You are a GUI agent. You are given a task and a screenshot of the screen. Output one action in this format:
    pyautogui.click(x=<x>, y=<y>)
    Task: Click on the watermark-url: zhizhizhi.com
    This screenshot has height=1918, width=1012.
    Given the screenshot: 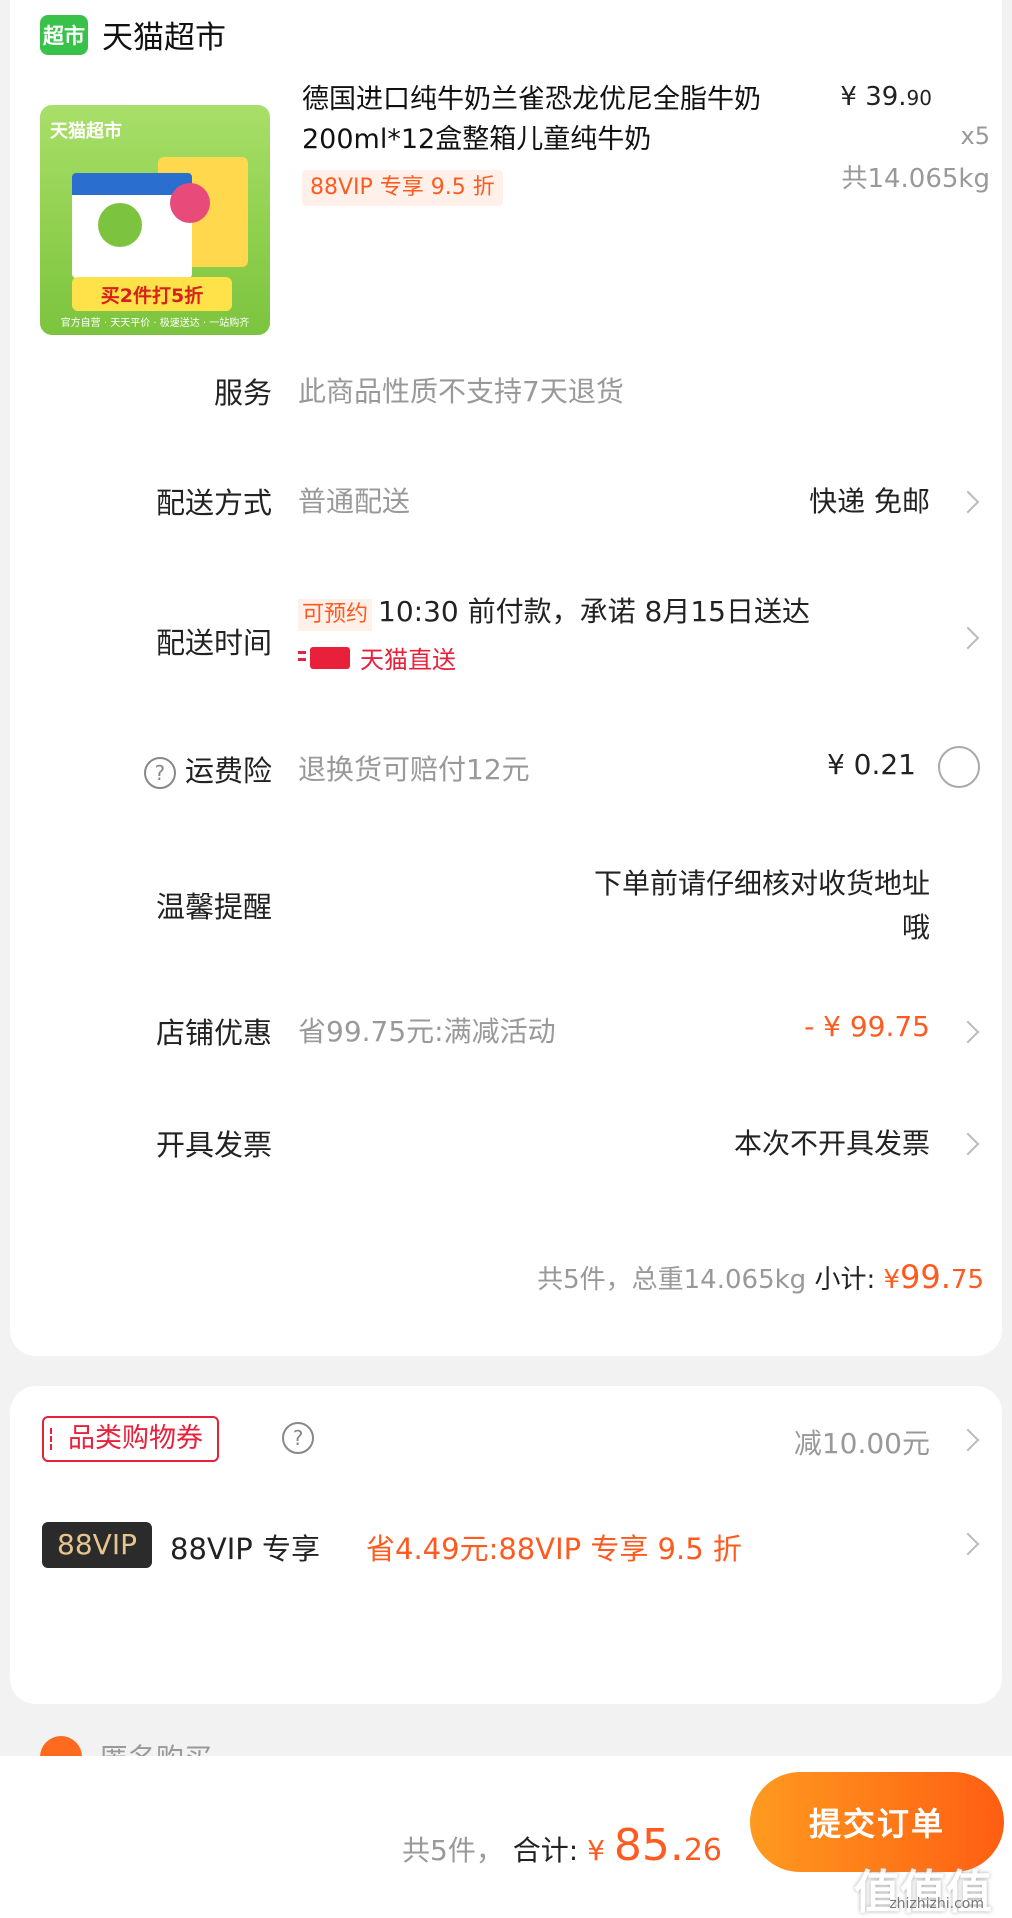 What is the action you would take?
    pyautogui.click(x=936, y=1904)
    